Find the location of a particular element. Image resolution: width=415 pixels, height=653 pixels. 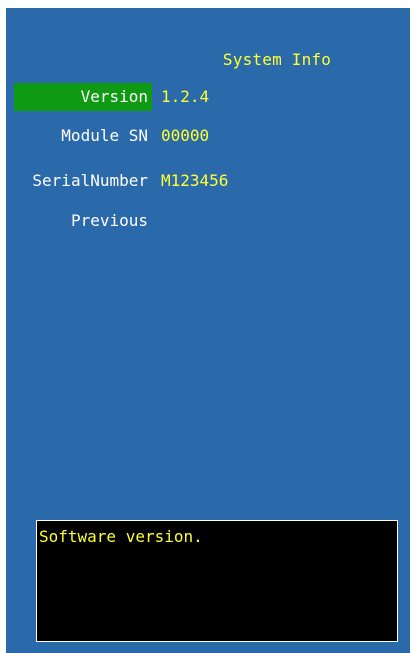

module-sn-value: 00000 is located at coordinates (185, 135).